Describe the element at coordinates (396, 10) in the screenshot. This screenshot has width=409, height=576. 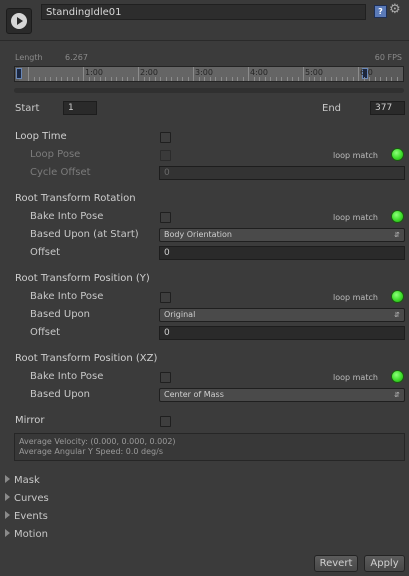
I see `gear-icon: ⚙` at that location.